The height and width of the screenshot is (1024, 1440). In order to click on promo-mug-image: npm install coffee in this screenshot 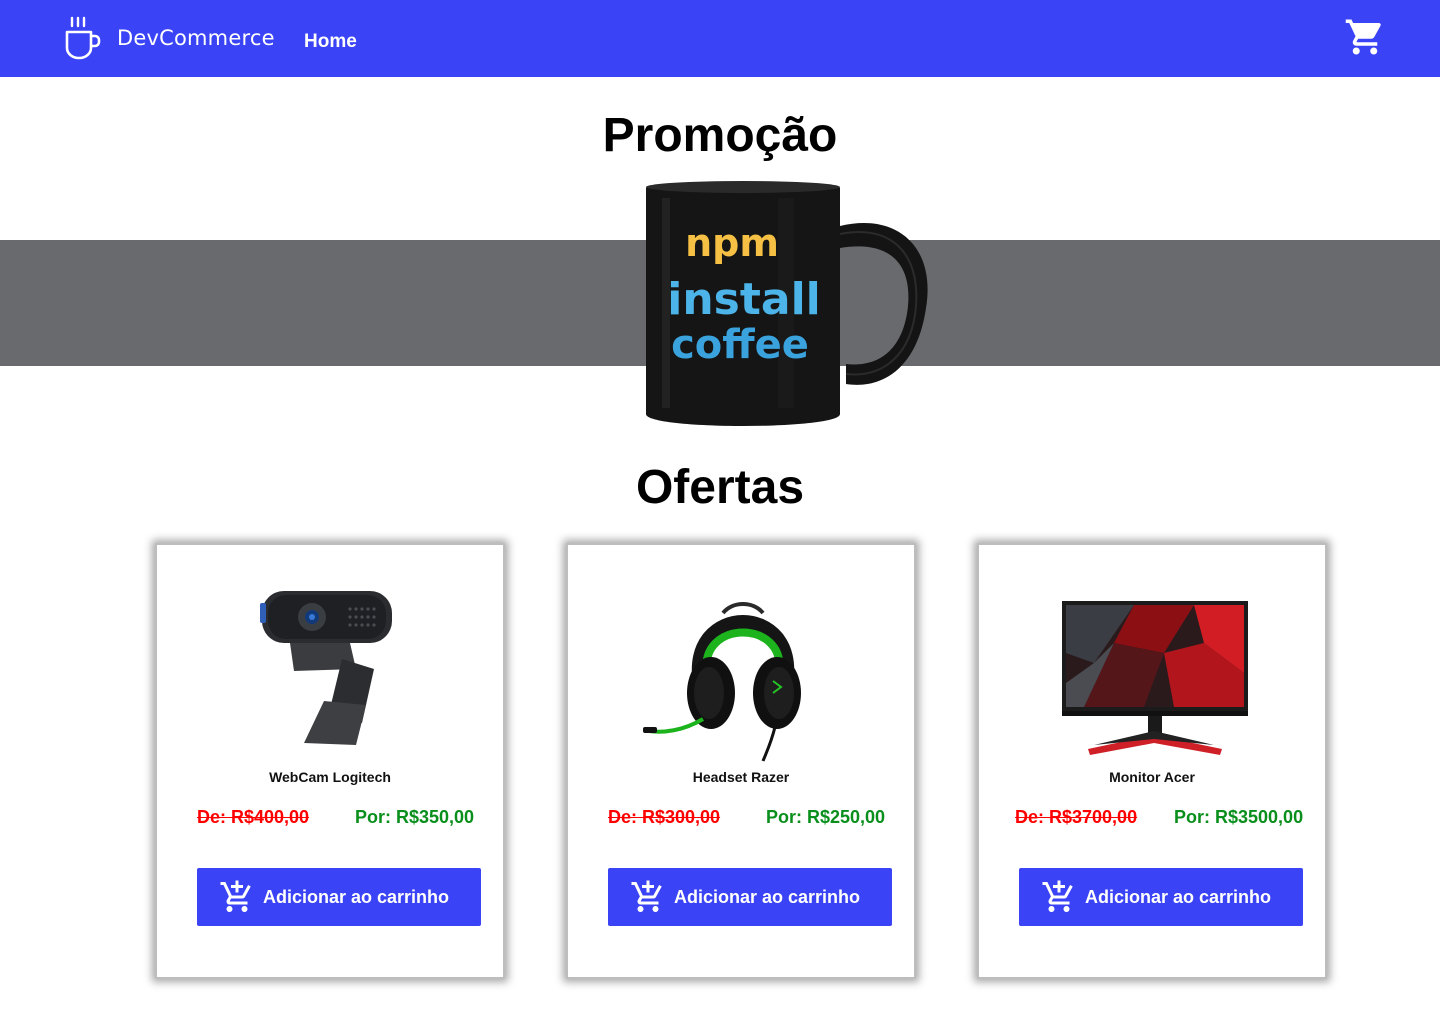, I will do `click(786, 305)`.